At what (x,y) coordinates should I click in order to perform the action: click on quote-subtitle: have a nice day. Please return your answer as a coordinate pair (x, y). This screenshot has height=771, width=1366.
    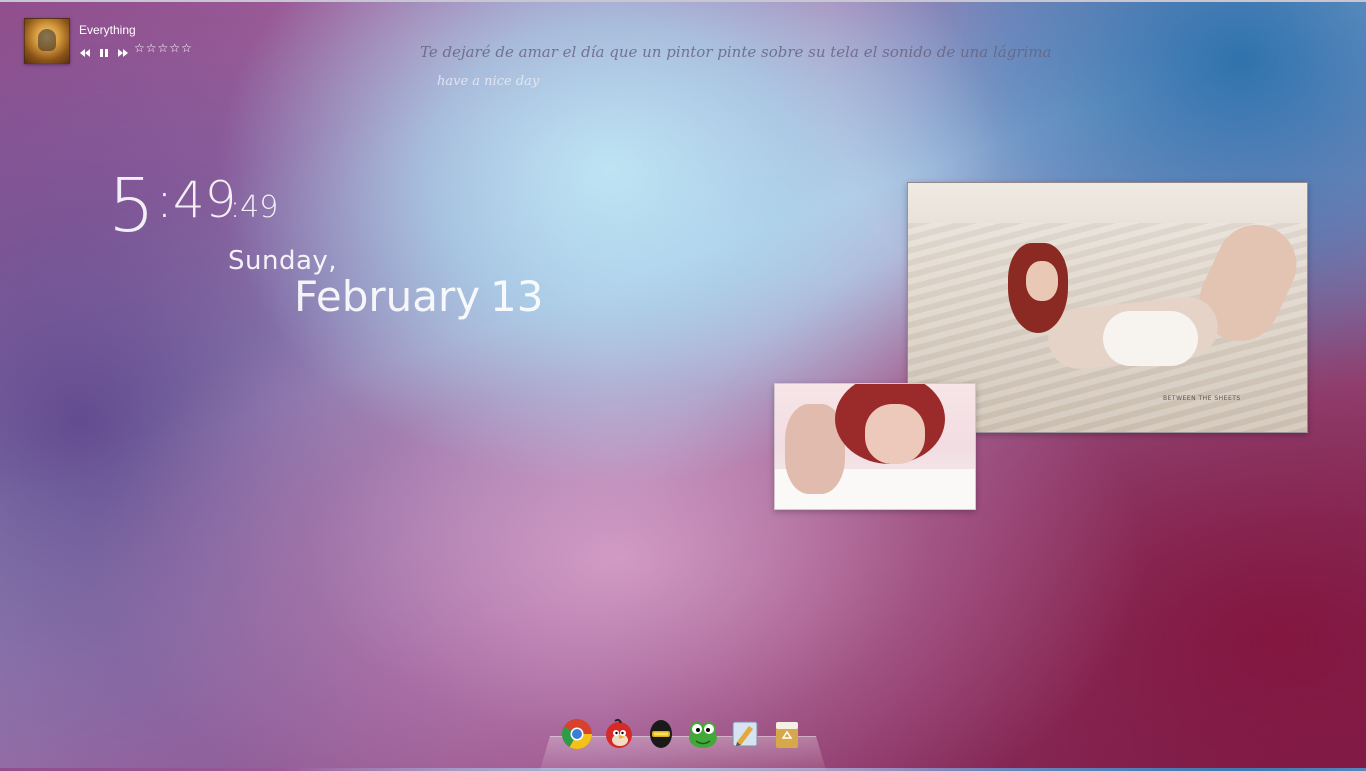
    Looking at the image, I should click on (488, 81).